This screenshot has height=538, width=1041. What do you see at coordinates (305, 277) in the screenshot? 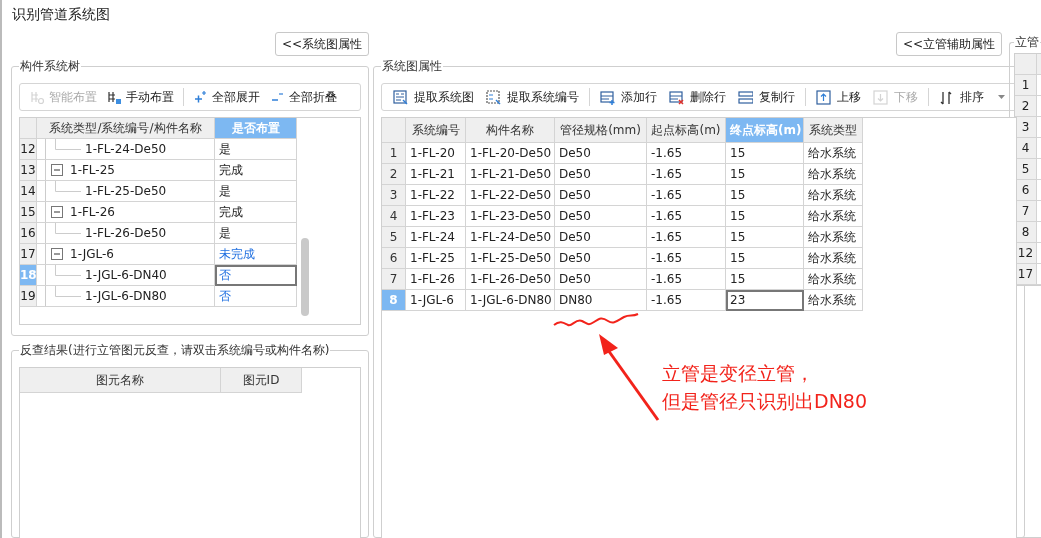
I see `scrollbar-thumb` at bounding box center [305, 277].